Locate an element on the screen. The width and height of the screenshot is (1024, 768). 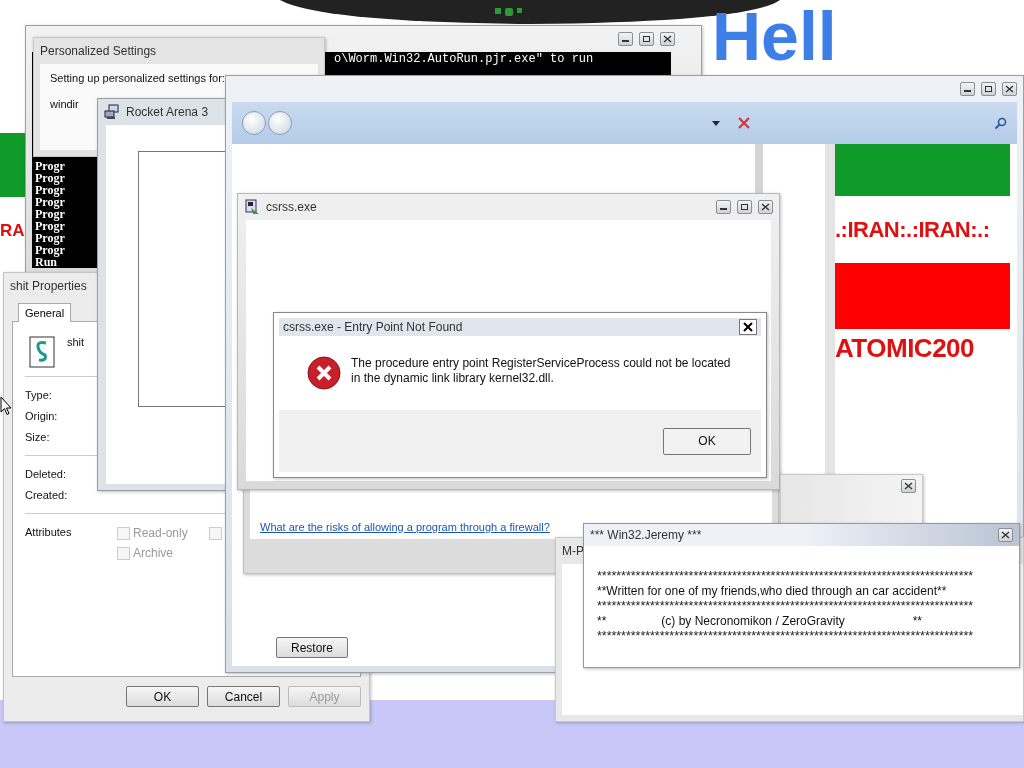
help-link: What are the risks of allowing a program through a firewall? is located at coordinates (405, 527).